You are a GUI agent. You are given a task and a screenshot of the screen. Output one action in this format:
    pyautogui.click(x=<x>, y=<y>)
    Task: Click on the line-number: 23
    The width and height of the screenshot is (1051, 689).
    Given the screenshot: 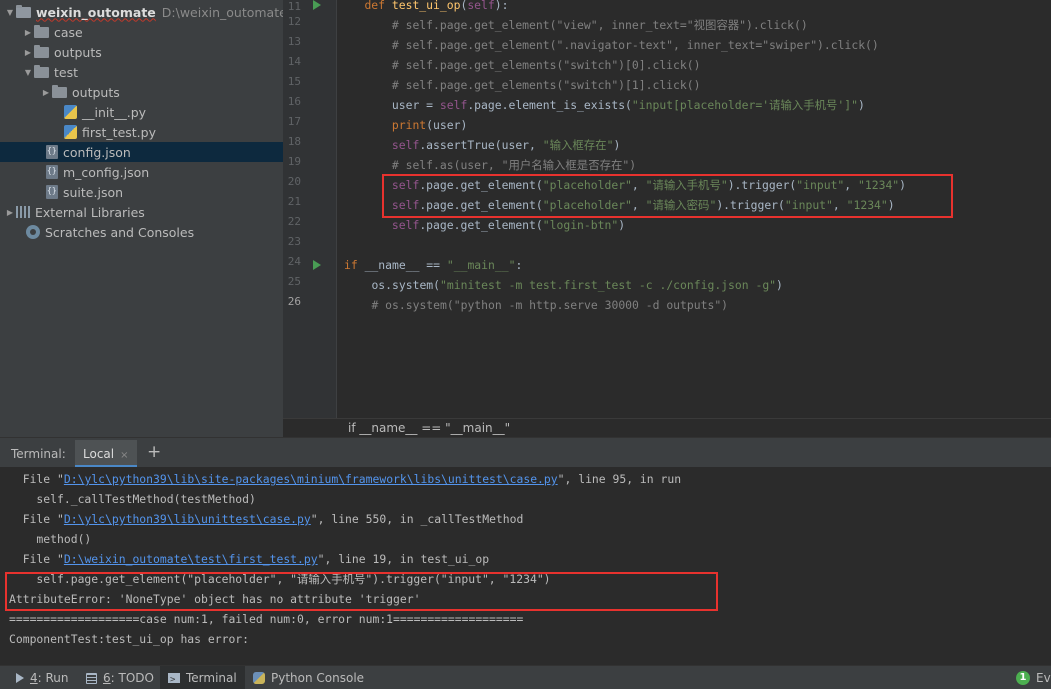 What is the action you would take?
    pyautogui.click(x=294, y=241)
    